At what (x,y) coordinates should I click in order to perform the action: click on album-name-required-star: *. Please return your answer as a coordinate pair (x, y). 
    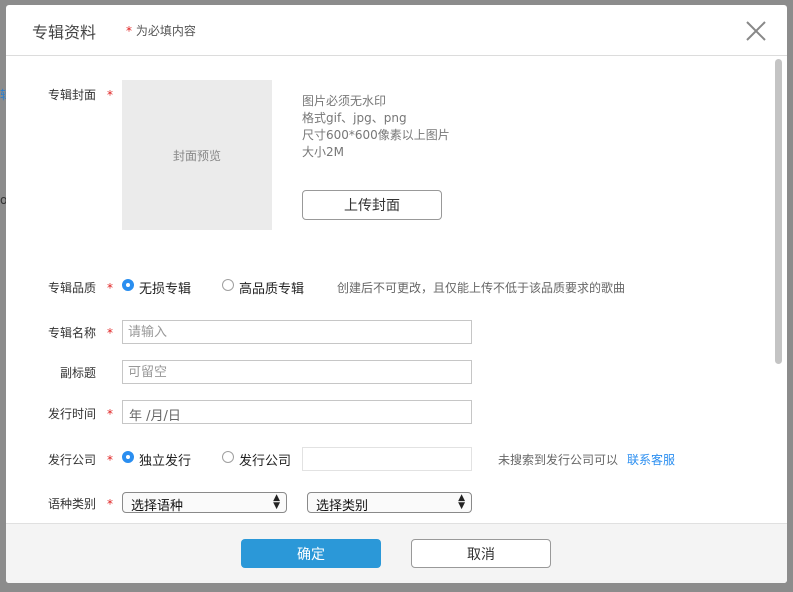
    Looking at the image, I should click on (110, 333).